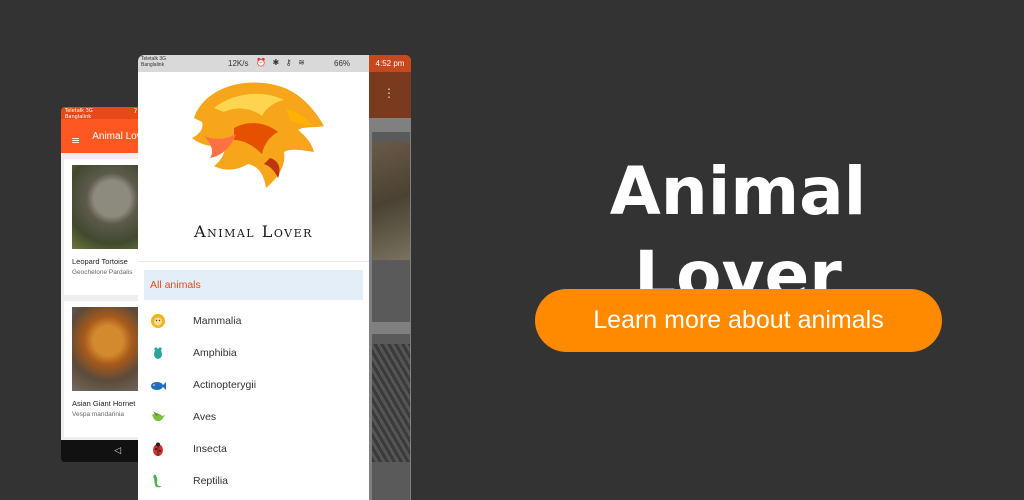  I want to click on status-icons: ⏰ ✱ ⚷ ≋, so click(281, 62).